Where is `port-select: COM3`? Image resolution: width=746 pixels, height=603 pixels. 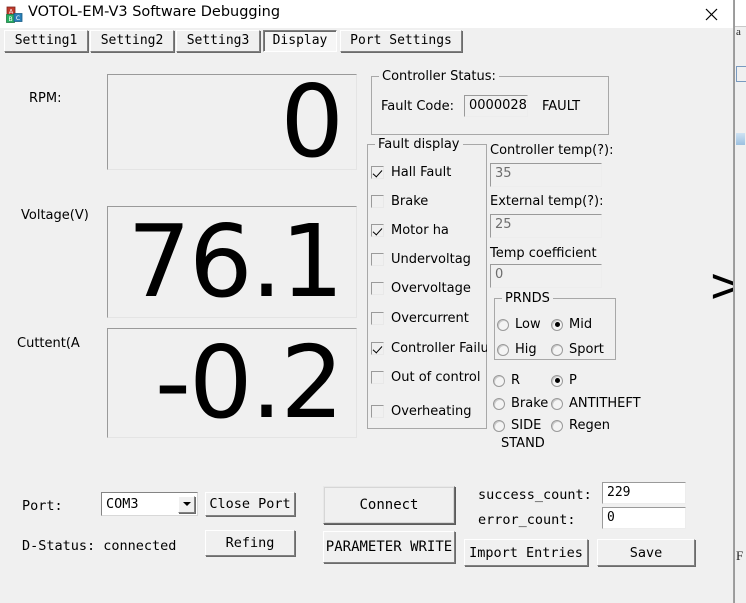
port-select: COM3 is located at coordinates (149, 504).